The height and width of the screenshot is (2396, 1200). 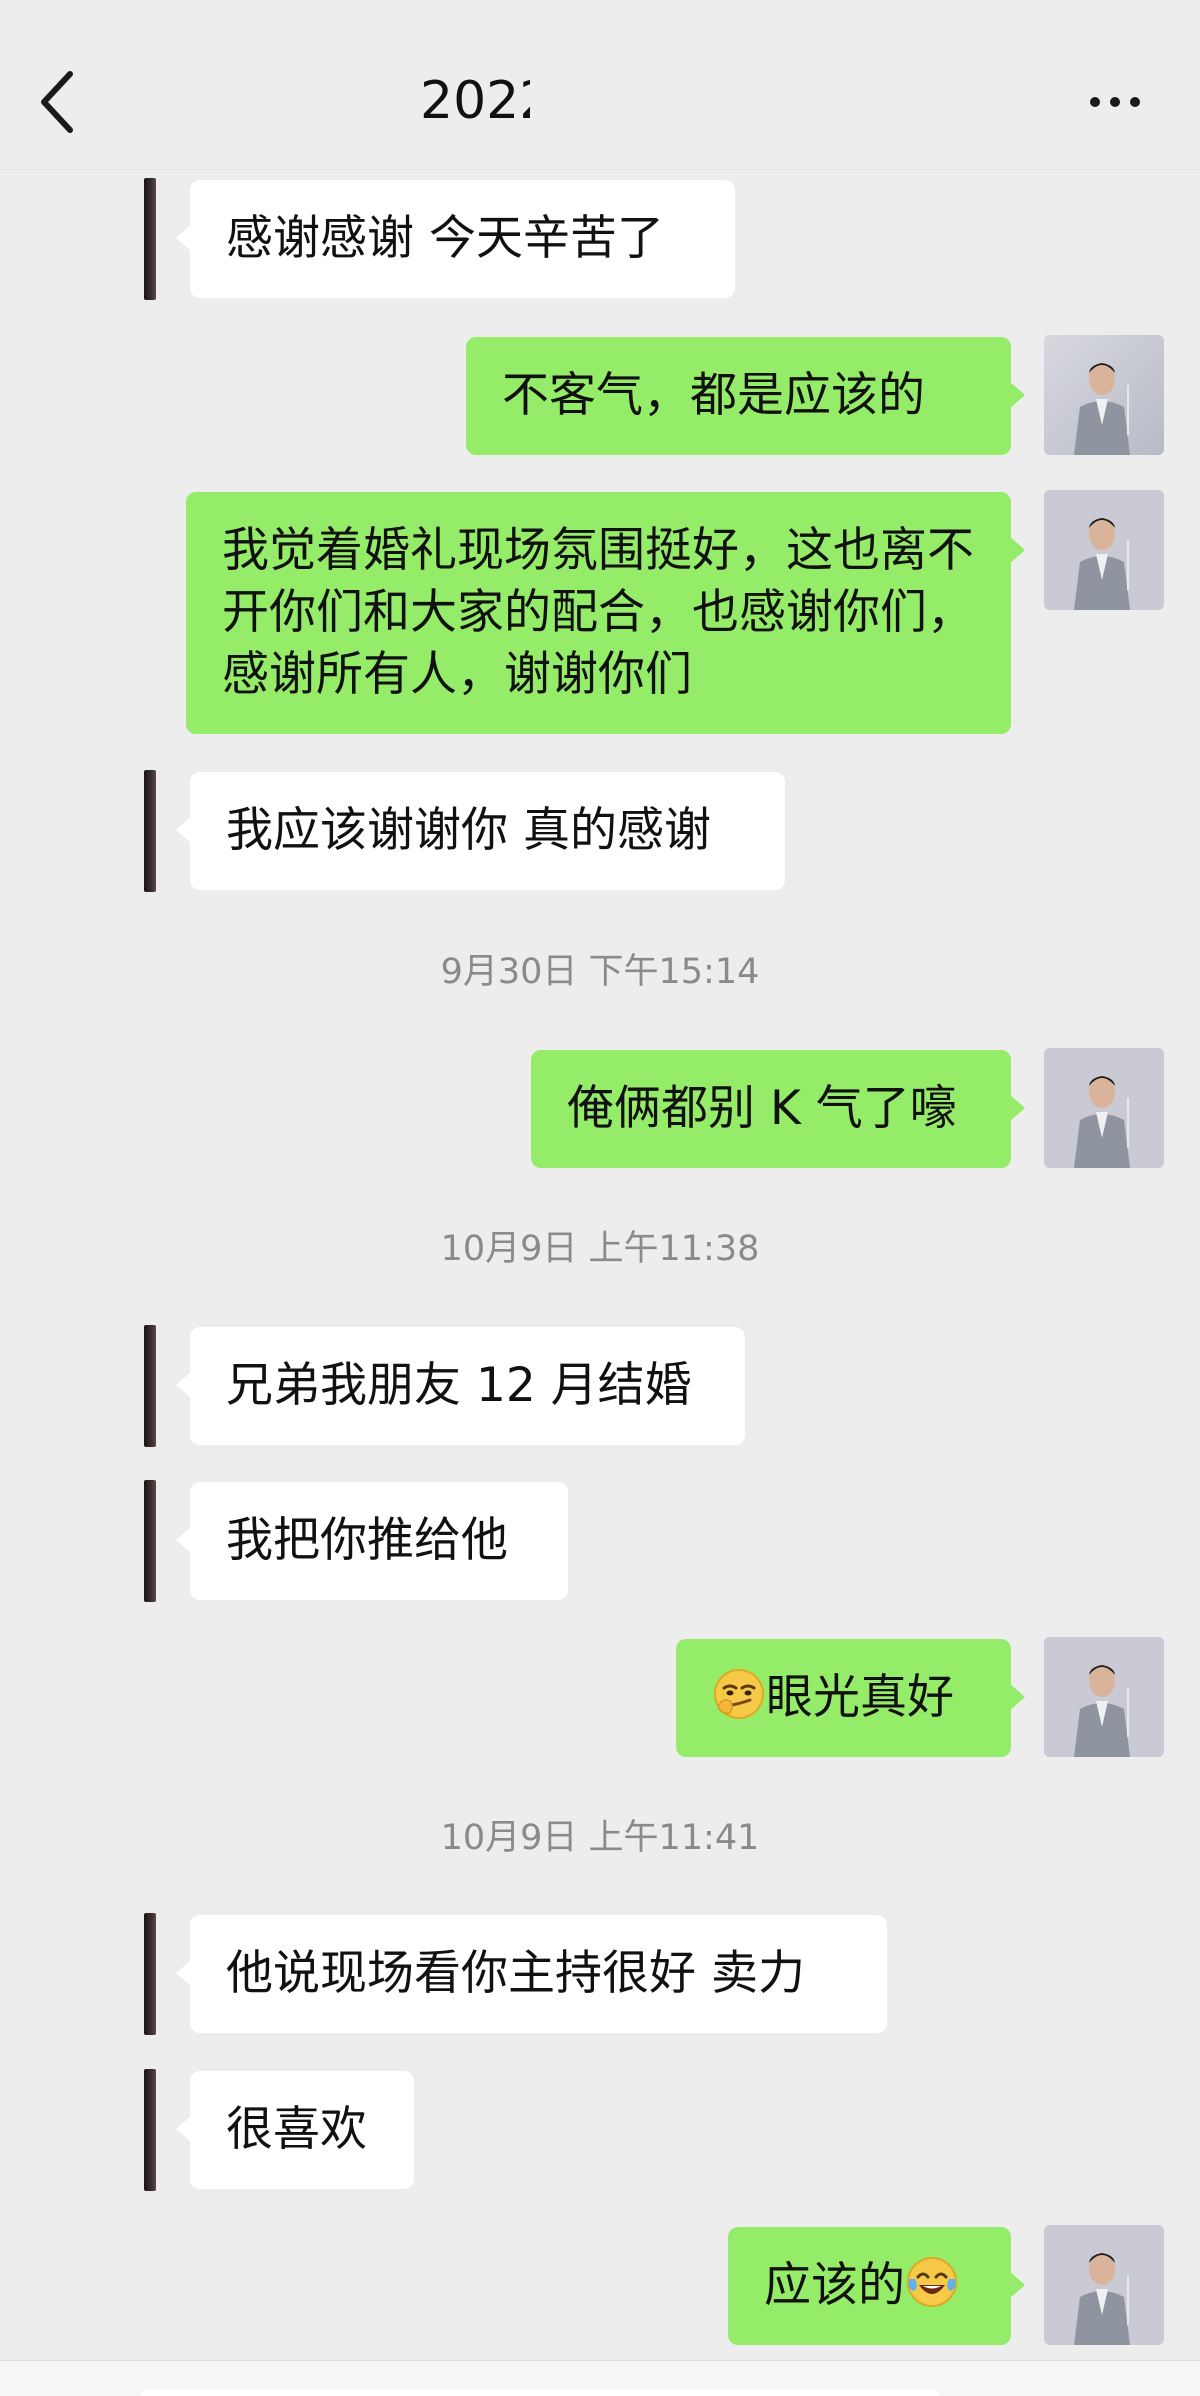 I want to click on message-bubble-outgoing: 眼光真好, so click(x=850, y=1698).